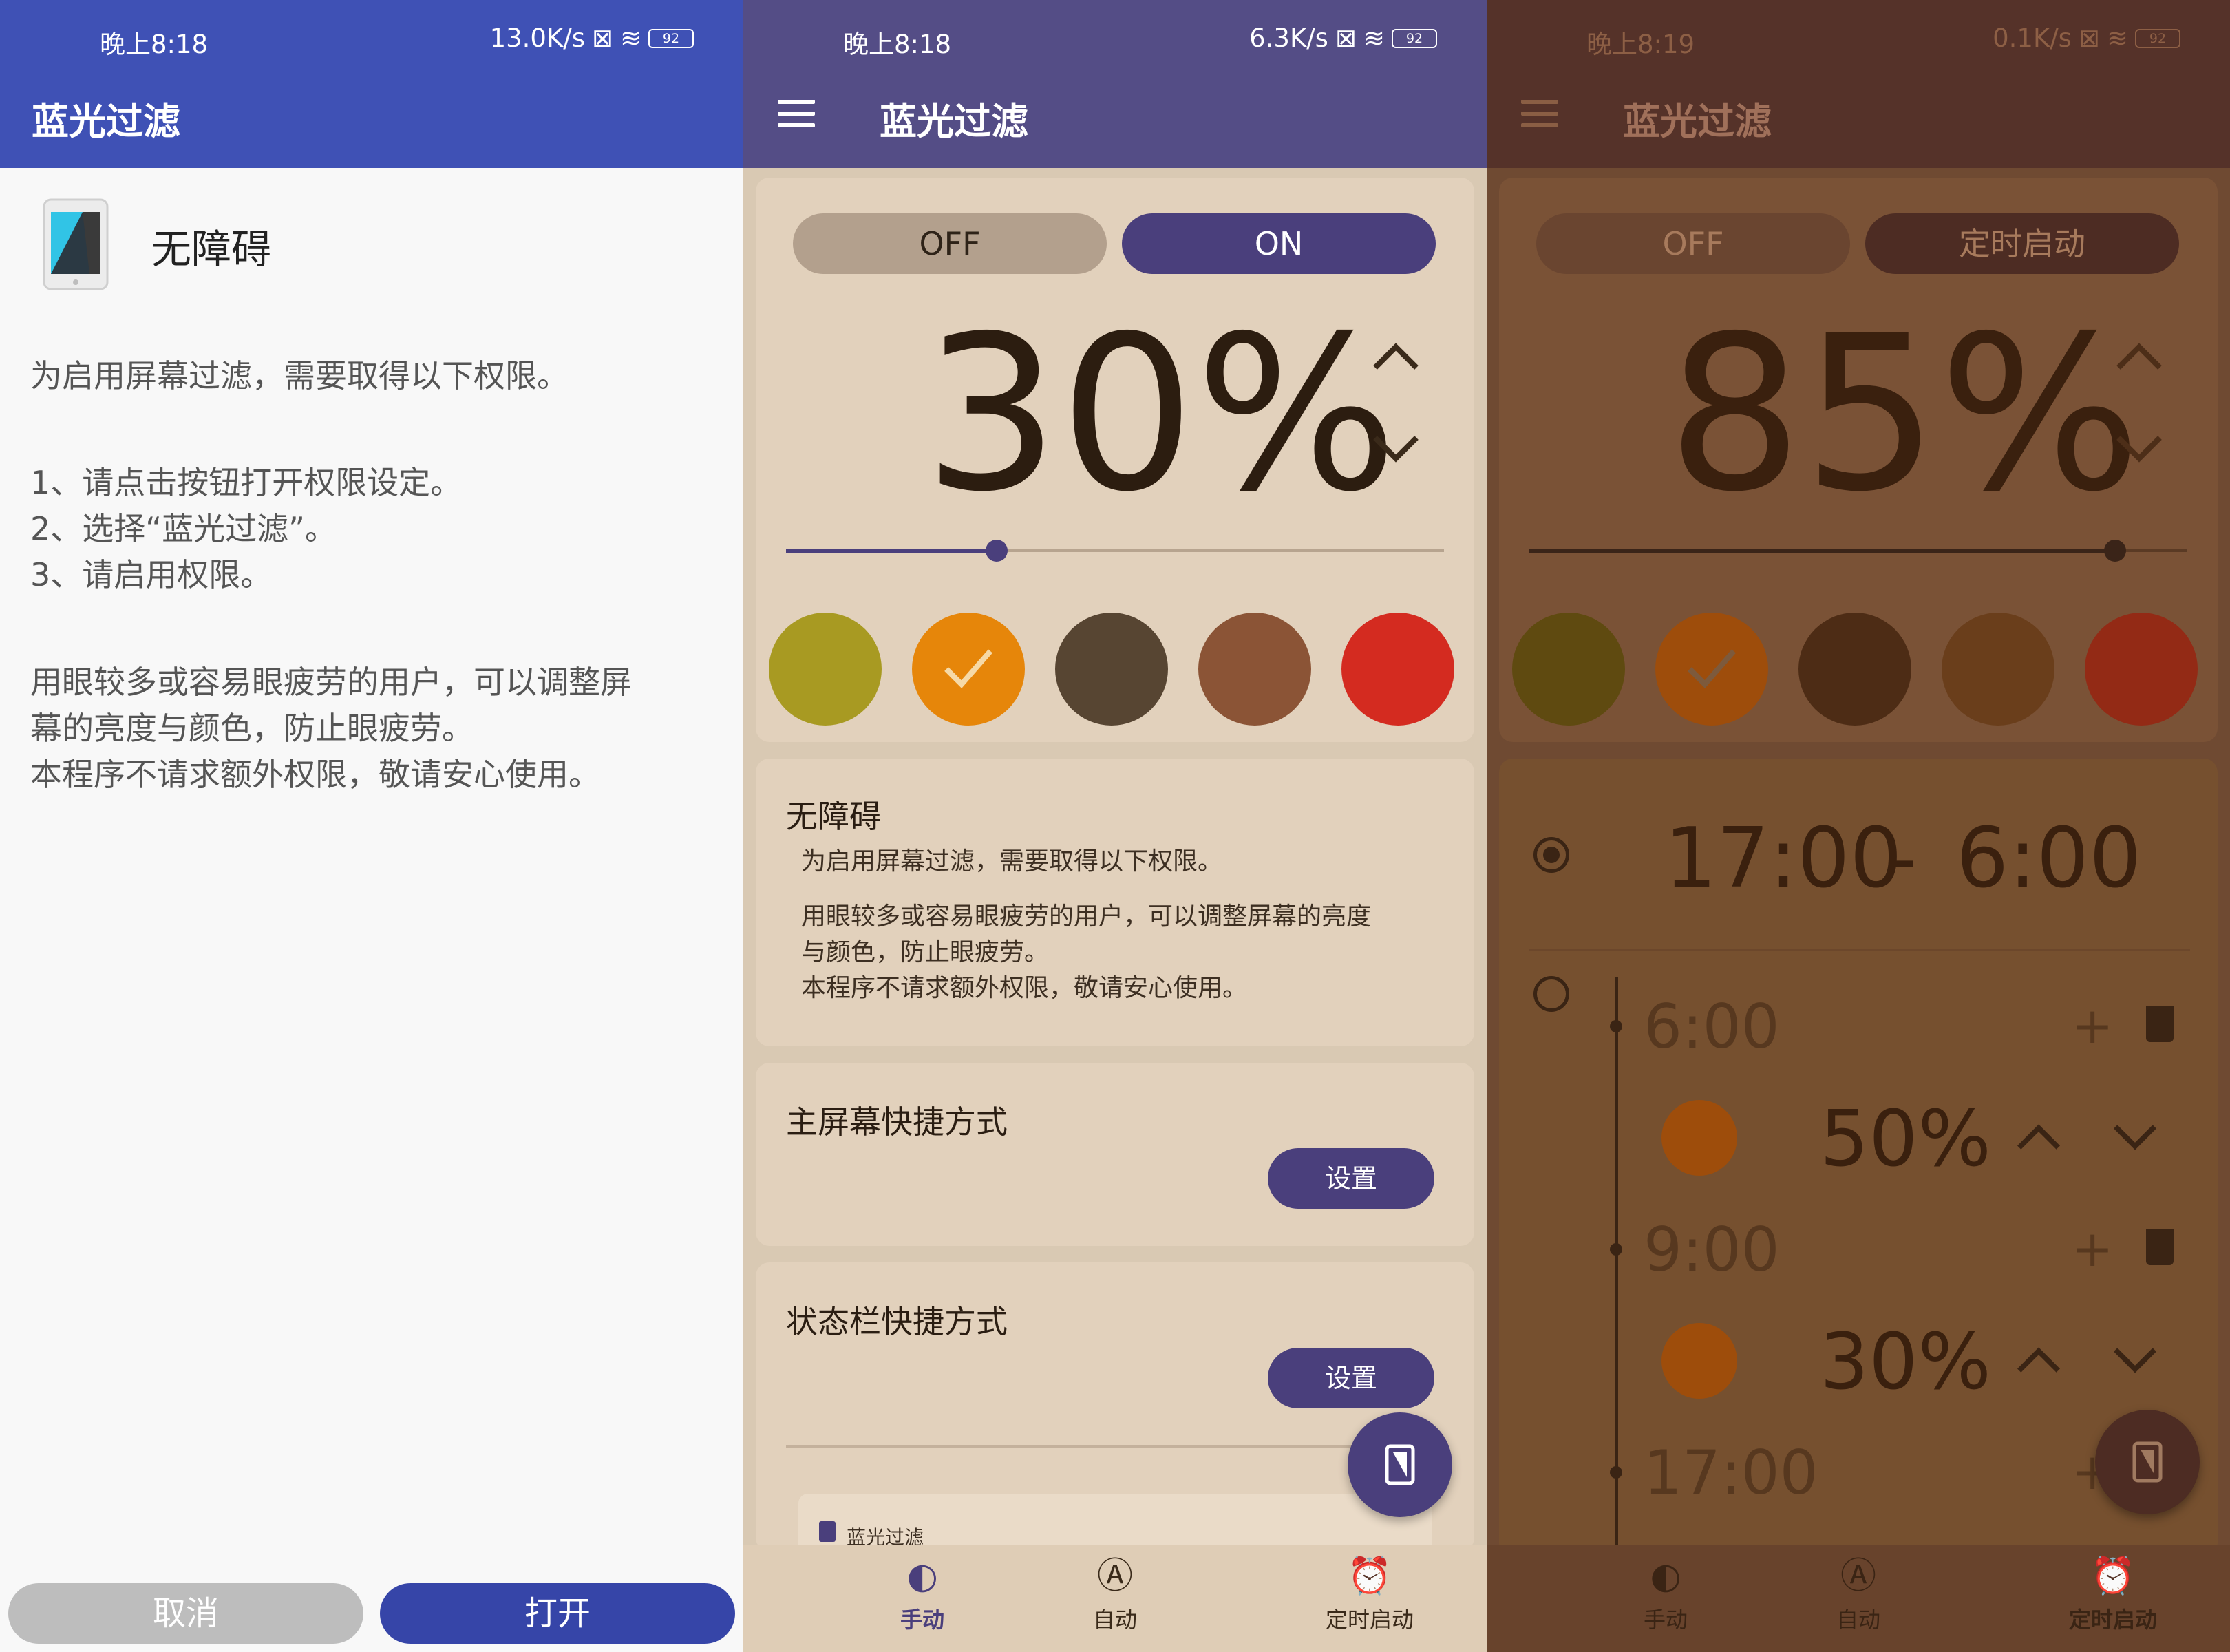 This screenshot has height=1652, width=2230. What do you see at coordinates (1712, 1250) in the screenshot?
I see `schedule-time: 9:00` at bounding box center [1712, 1250].